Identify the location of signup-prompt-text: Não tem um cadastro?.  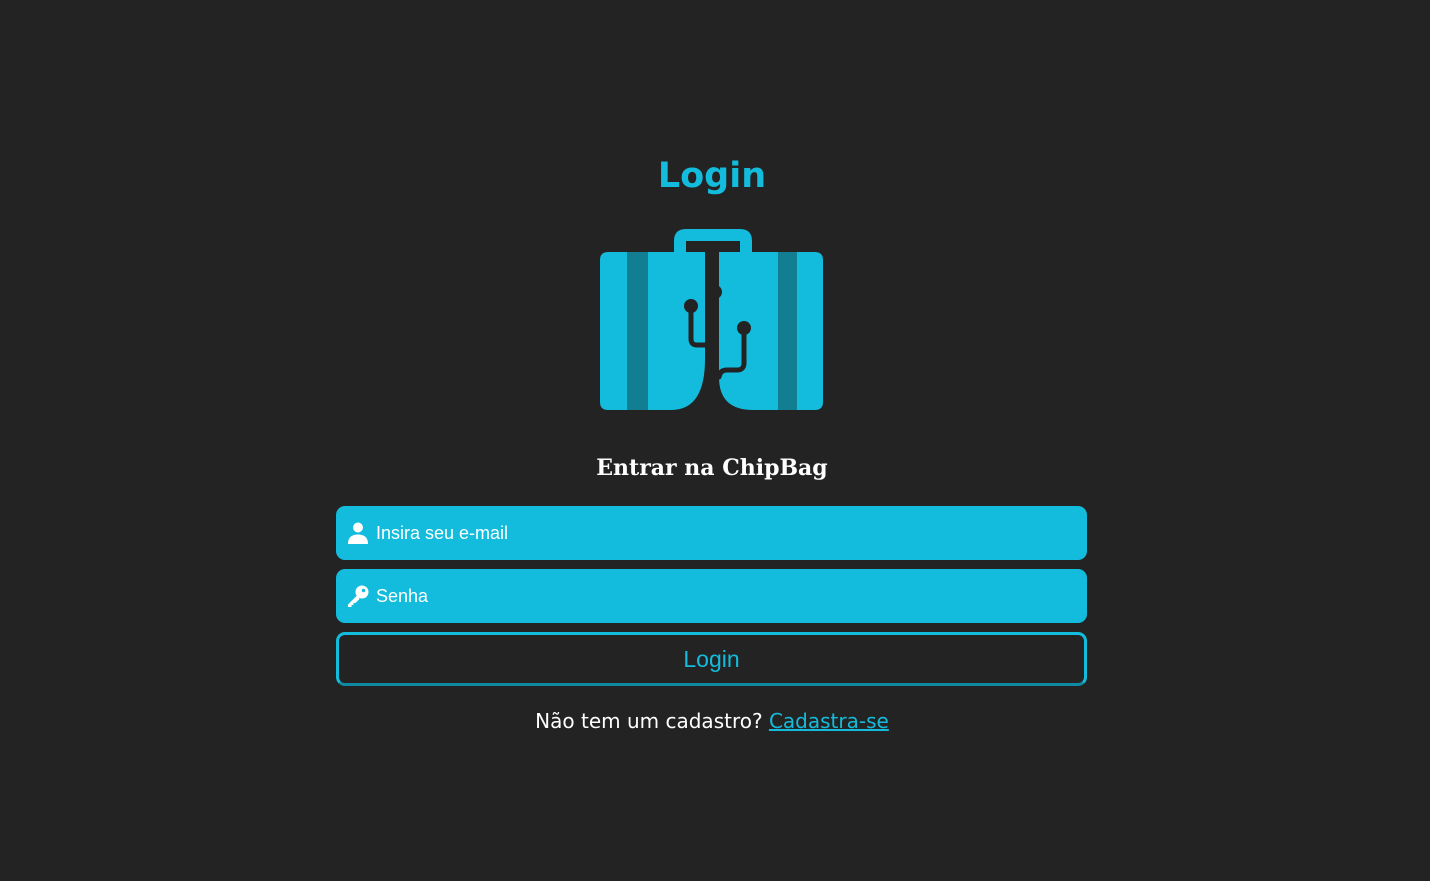
(652, 721).